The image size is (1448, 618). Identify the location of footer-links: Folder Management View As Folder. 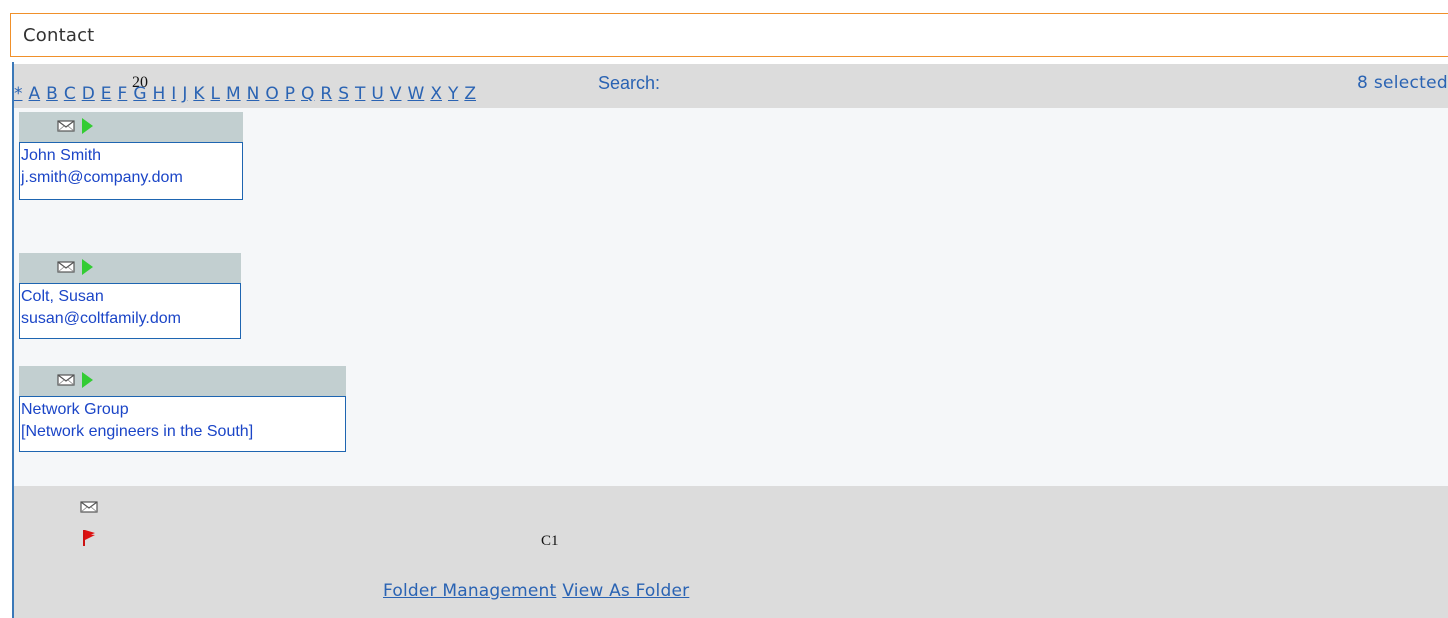
(539, 591).